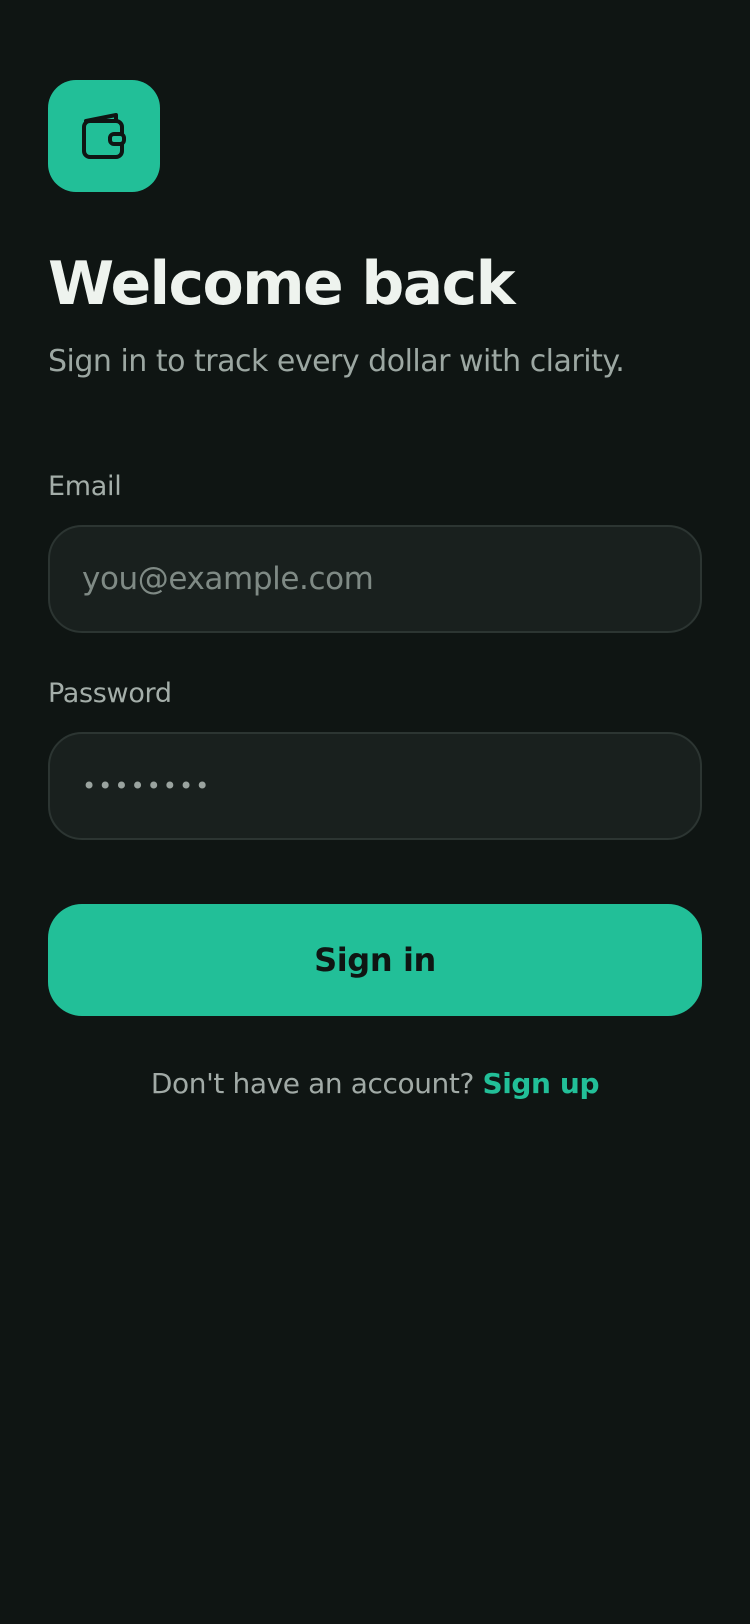 The image size is (750, 1624). Describe the element at coordinates (85, 486) in the screenshot. I see `email-label: Email` at that location.